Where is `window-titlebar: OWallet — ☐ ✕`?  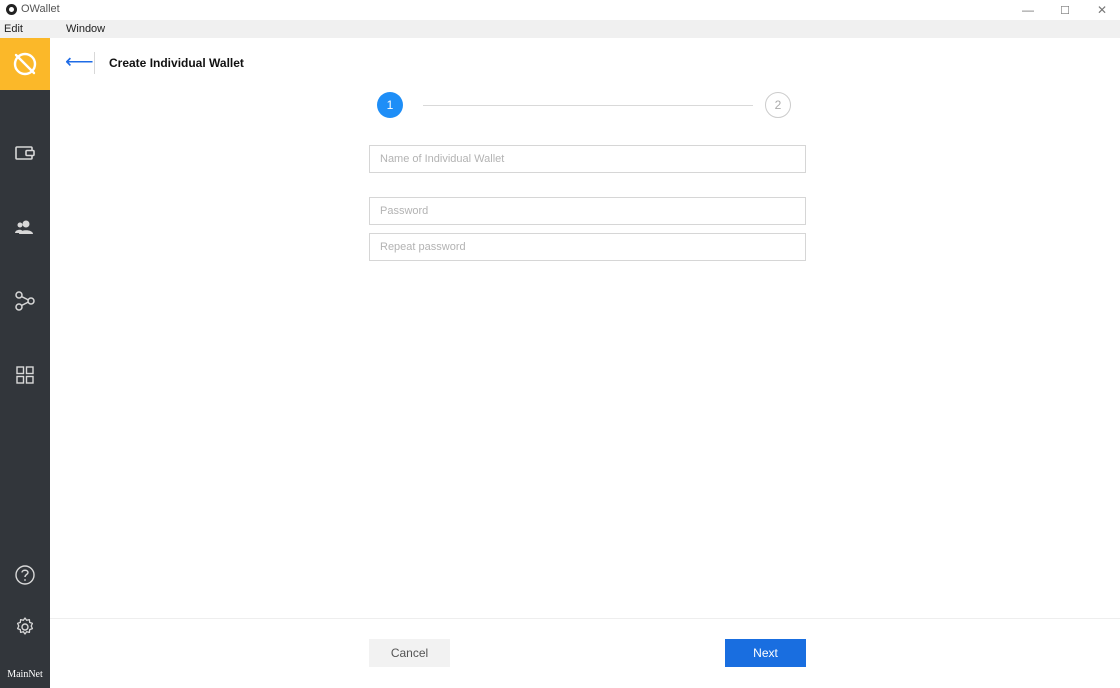
window-titlebar: OWallet — ☐ ✕ is located at coordinates (560, 10).